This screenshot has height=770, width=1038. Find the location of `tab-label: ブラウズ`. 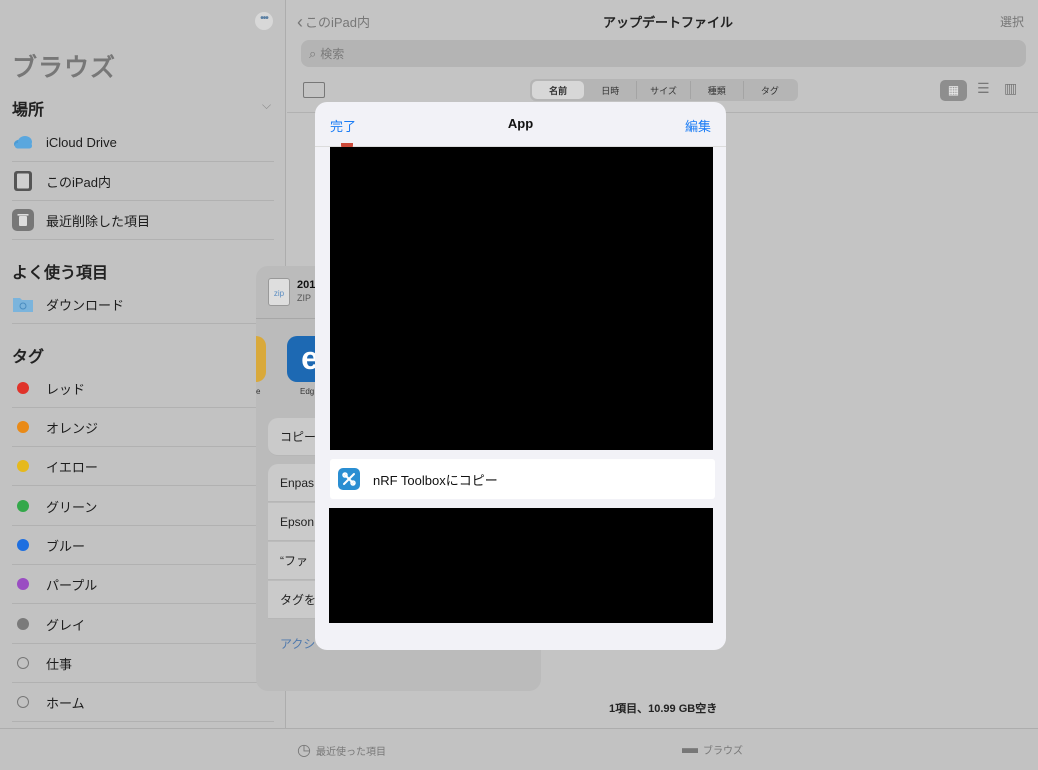

tab-label: ブラウズ is located at coordinates (723, 751).